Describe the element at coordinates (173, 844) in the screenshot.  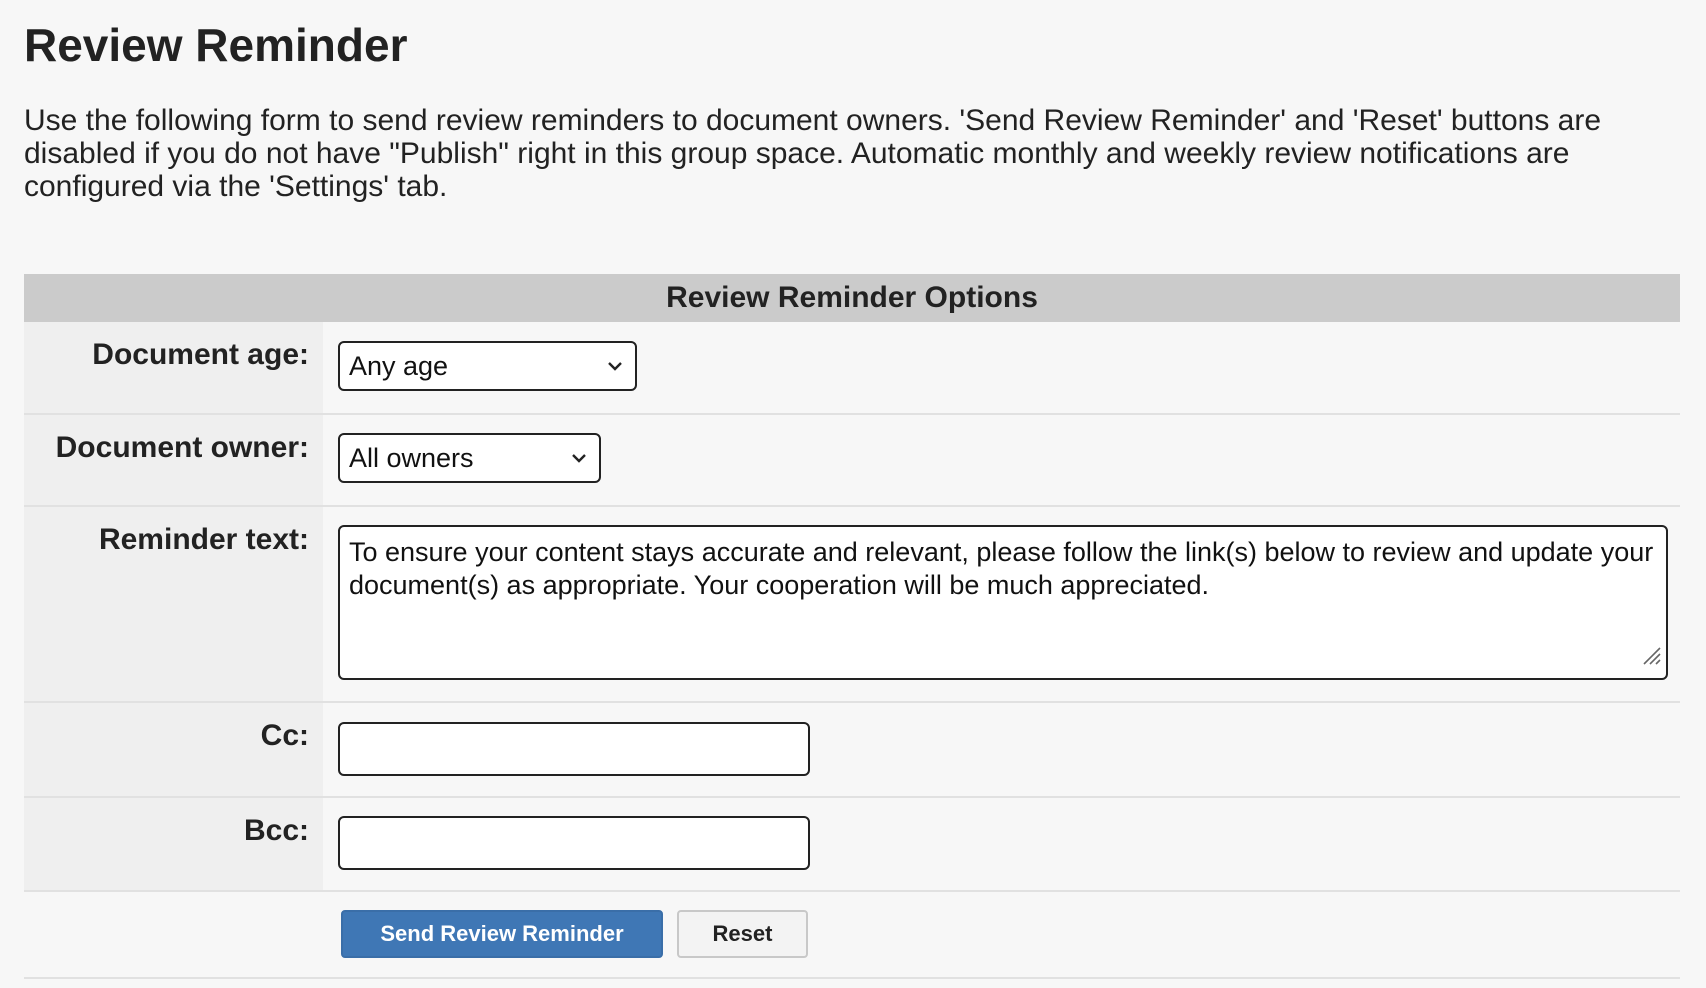
I see `bcc-label: Bcc:` at that location.